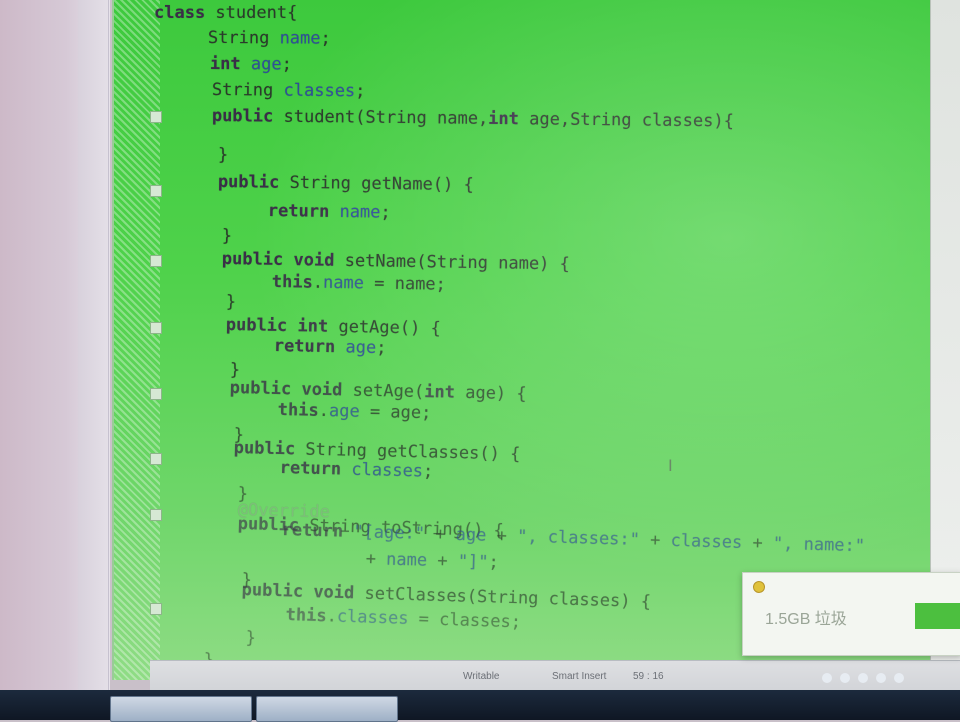 The height and width of the screenshot is (722, 960). I want to click on code-line: return name;, so click(329, 212).